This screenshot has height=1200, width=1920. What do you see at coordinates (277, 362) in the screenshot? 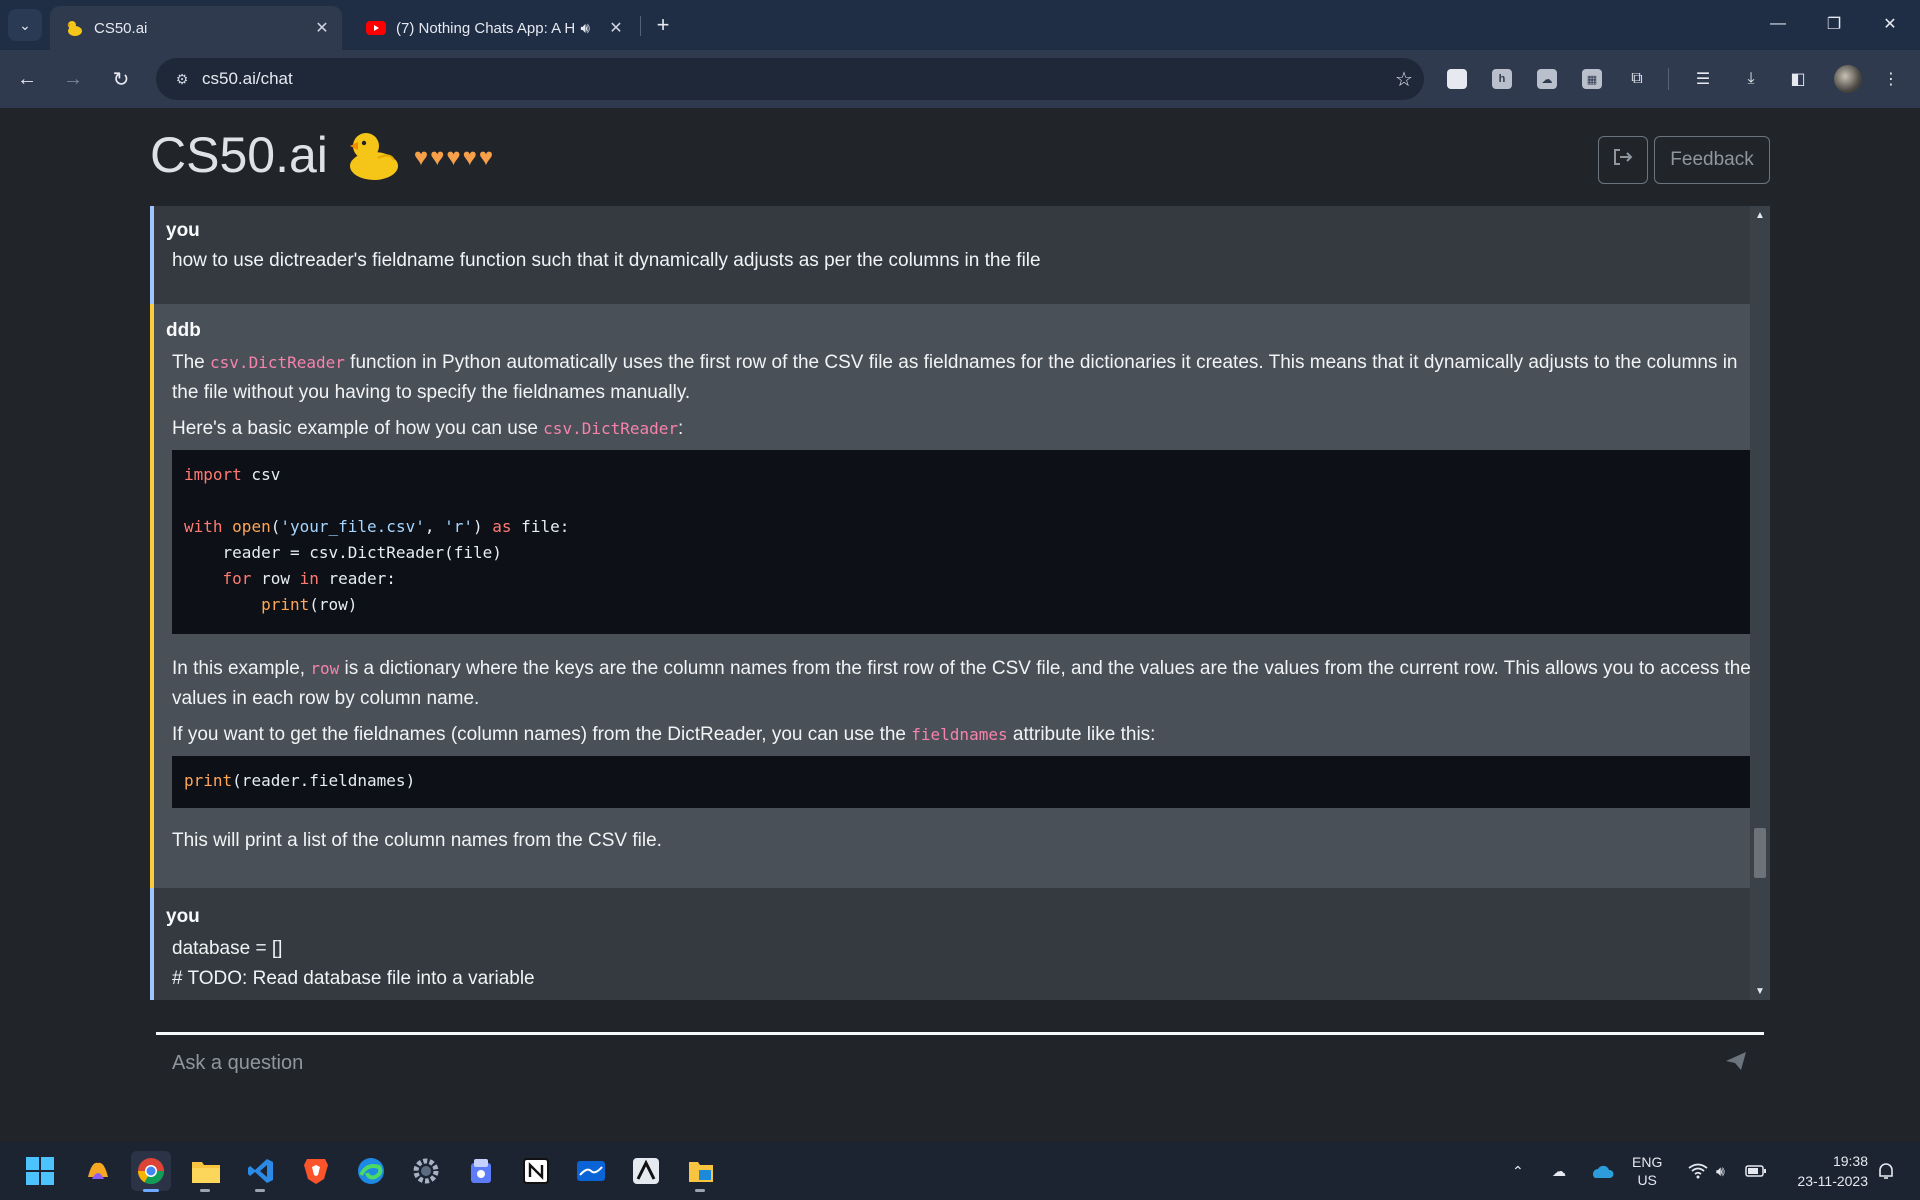
I see `inline-code: csv.DictReader` at bounding box center [277, 362].